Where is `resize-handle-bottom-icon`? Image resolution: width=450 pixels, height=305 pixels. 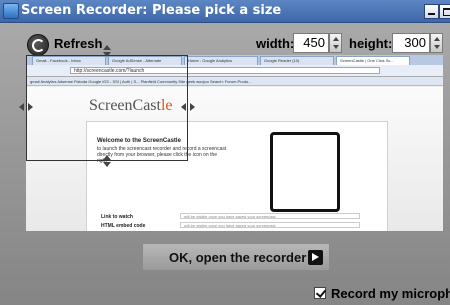 resize-handle-bottom-icon is located at coordinates (107, 161).